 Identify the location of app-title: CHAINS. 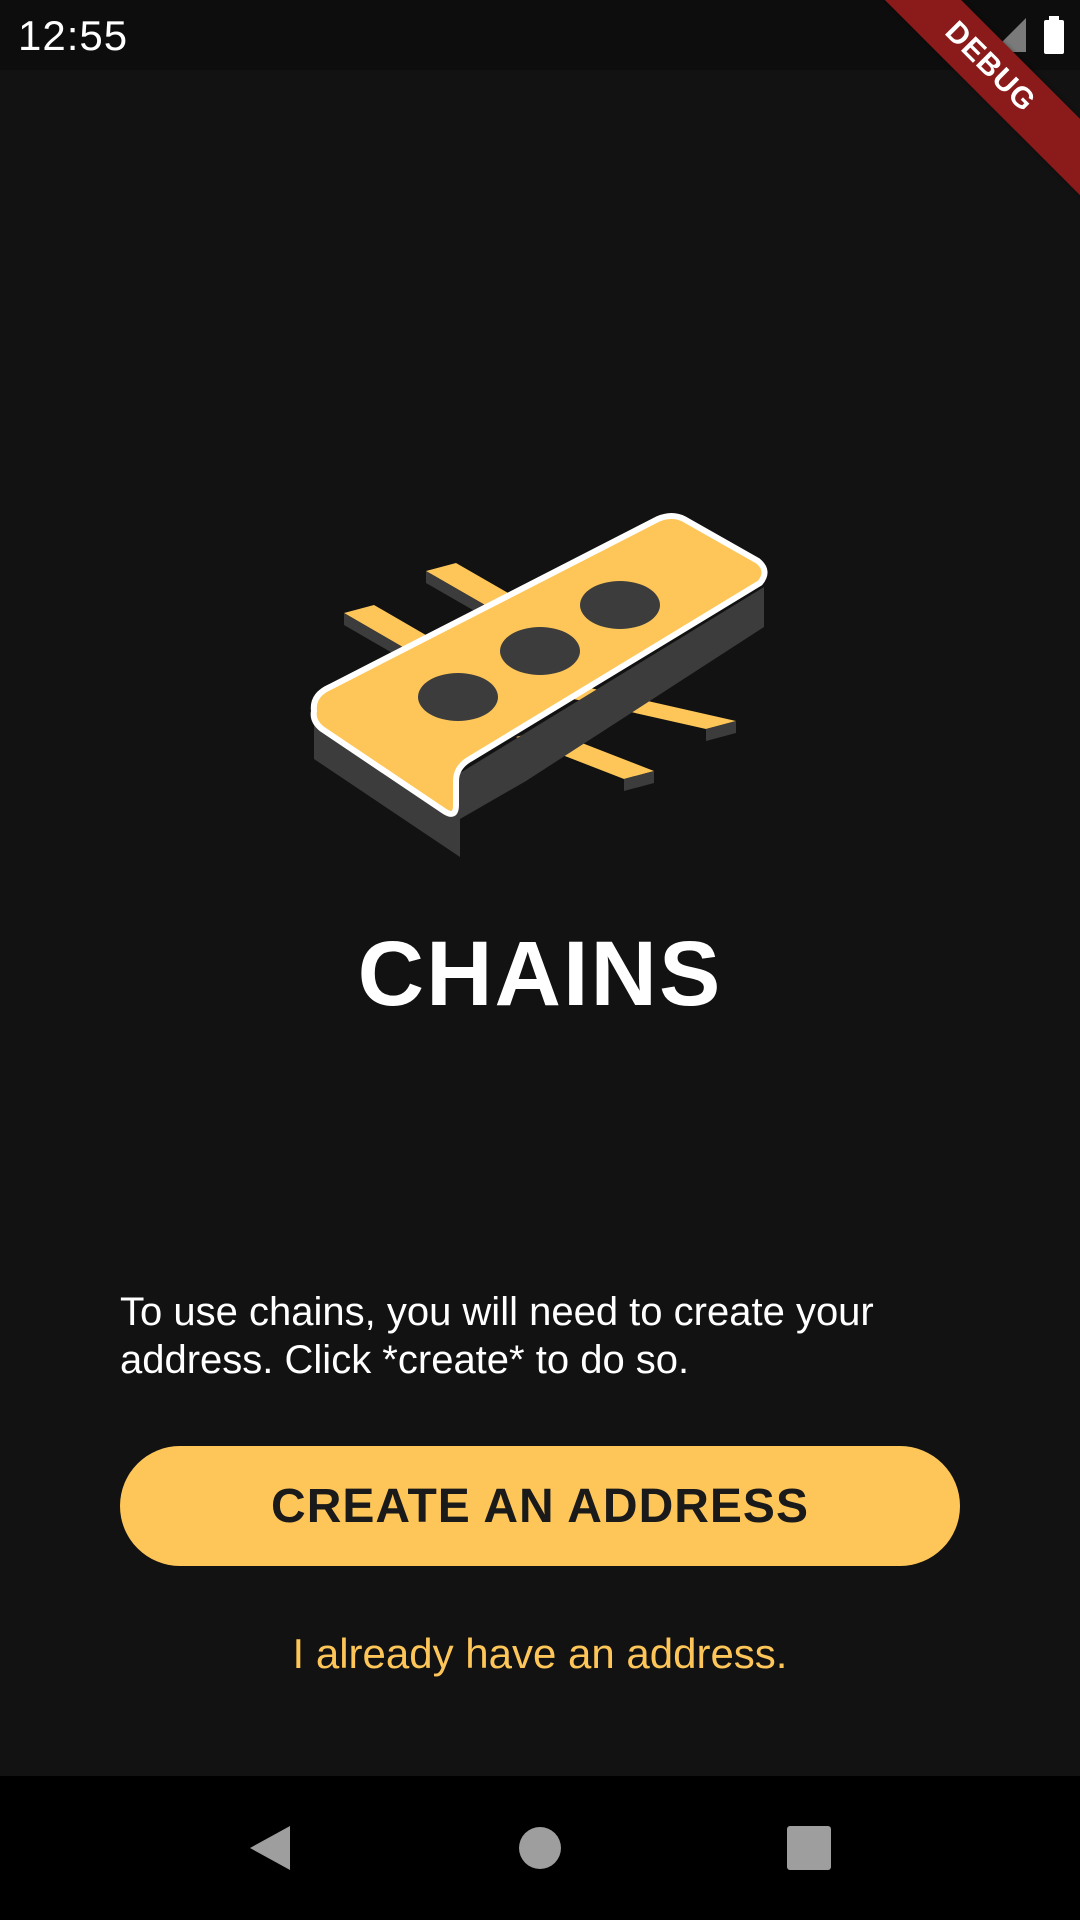
(540, 974).